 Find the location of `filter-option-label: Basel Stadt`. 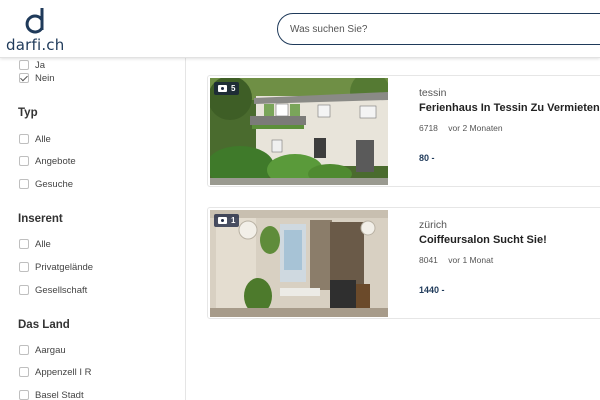

filter-option-label: Basel Stadt is located at coordinates (59, 394).